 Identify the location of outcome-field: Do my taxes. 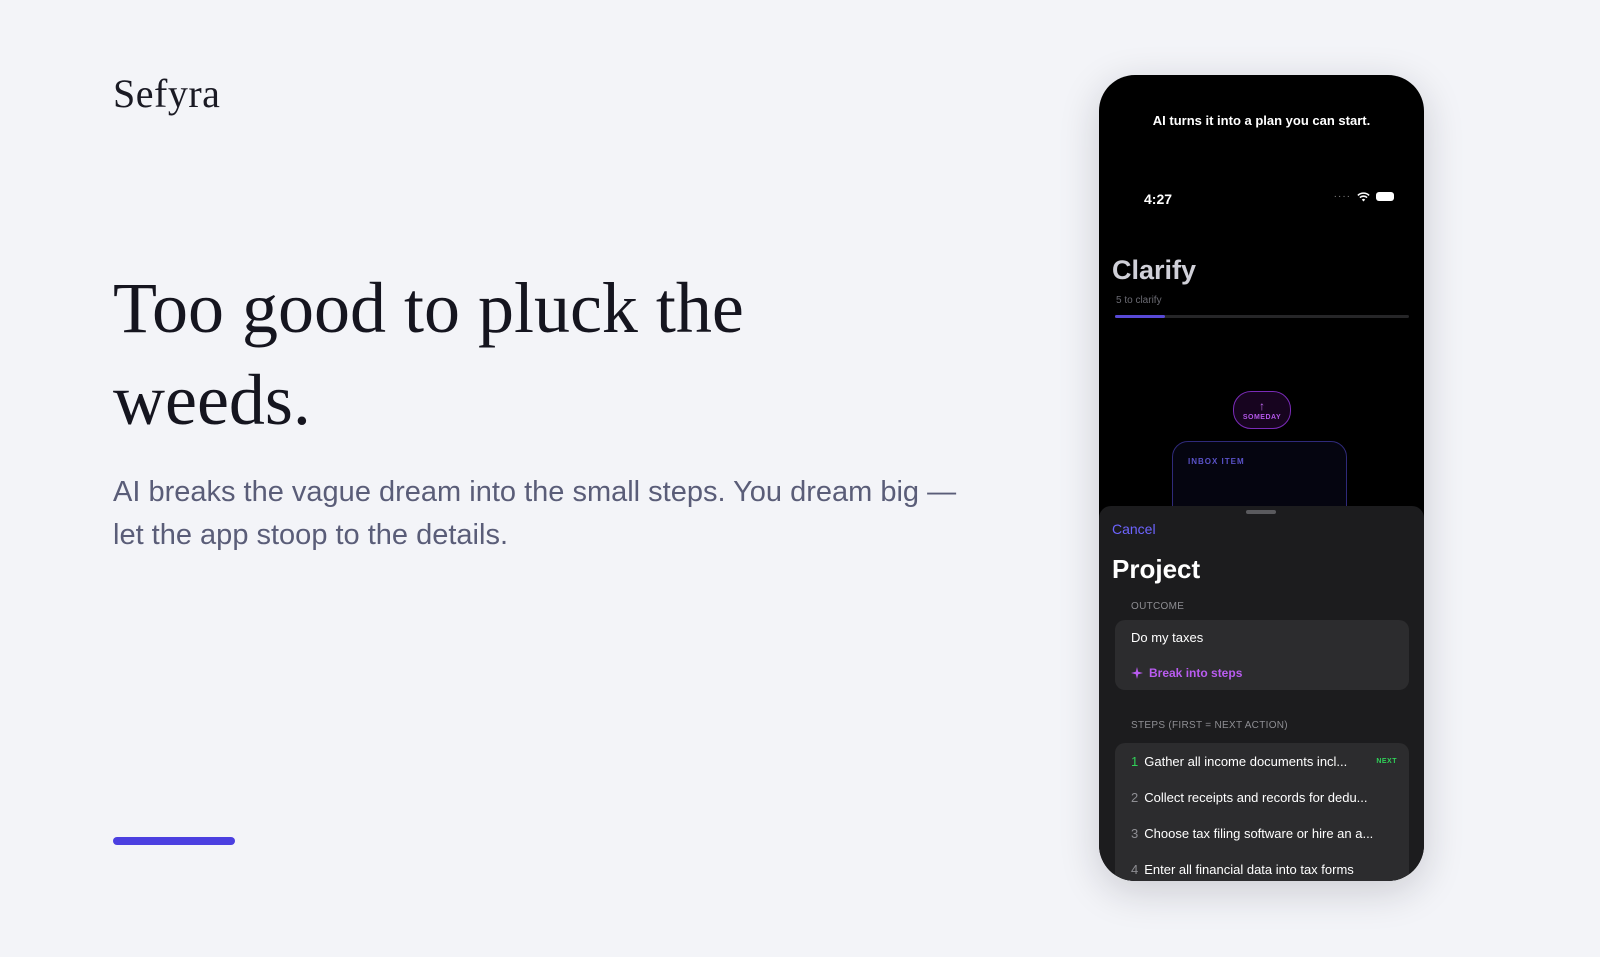
(1167, 637).